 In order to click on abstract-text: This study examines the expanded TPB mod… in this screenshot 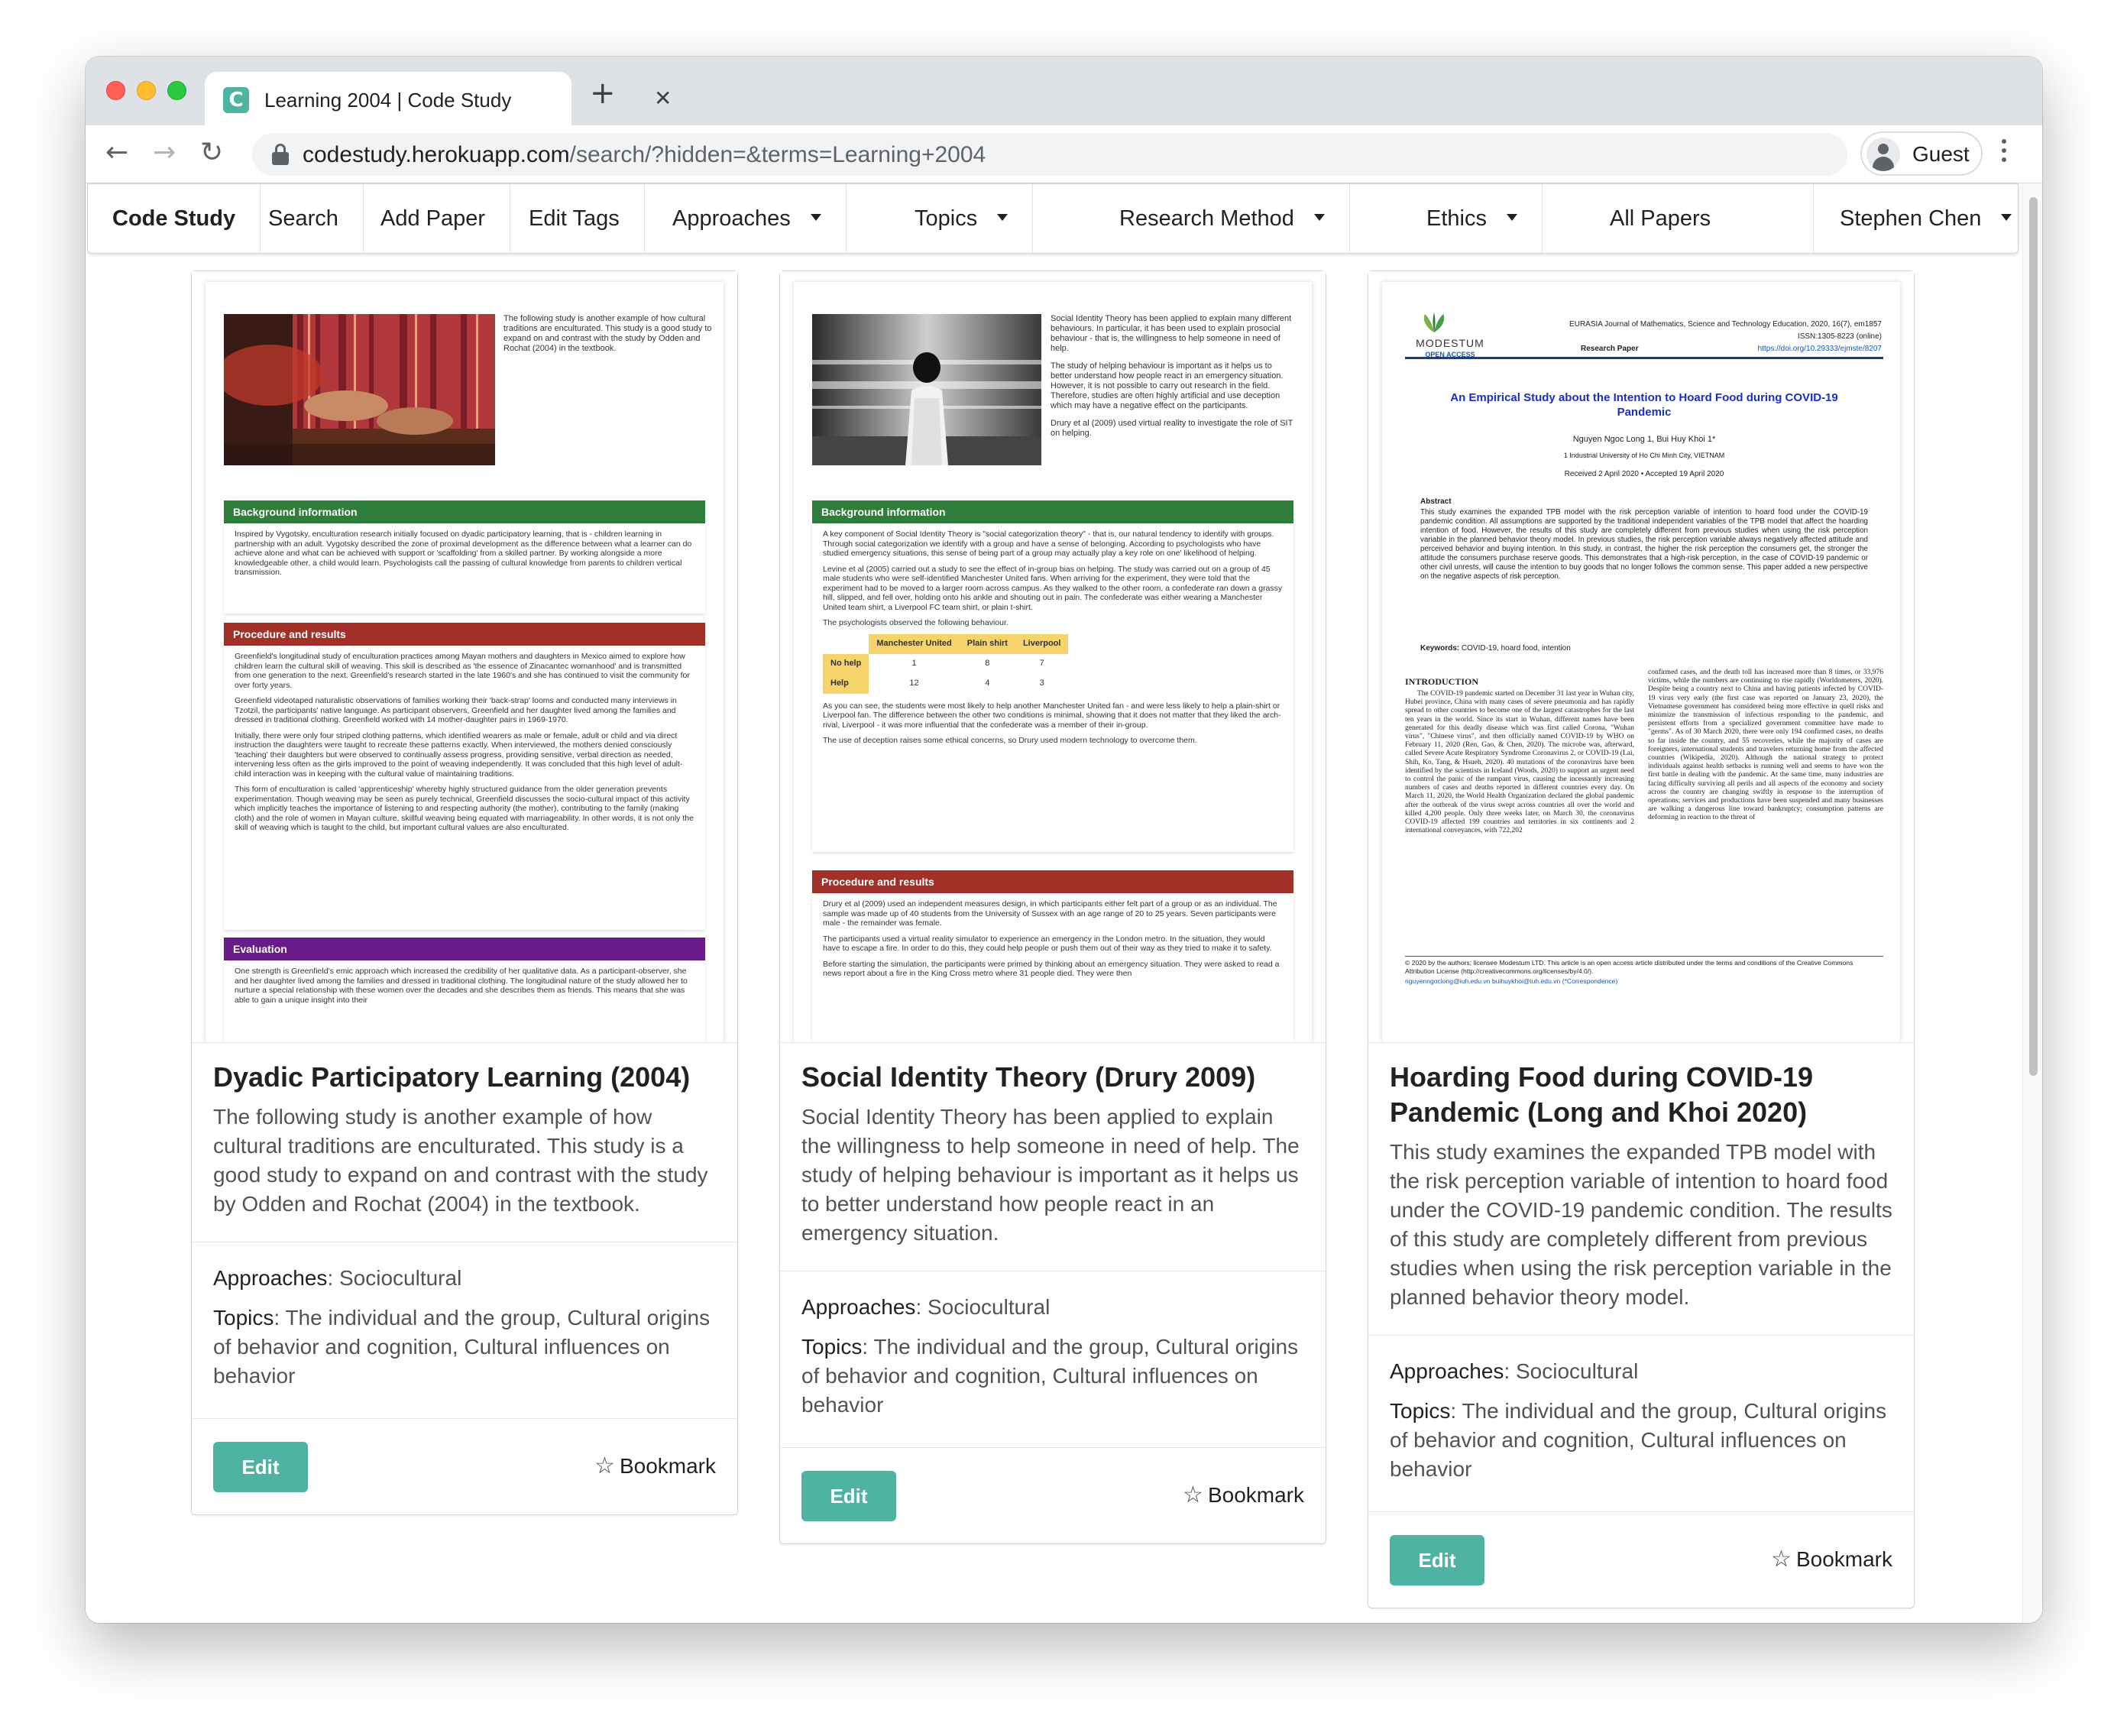, I will do `click(1644, 544)`.